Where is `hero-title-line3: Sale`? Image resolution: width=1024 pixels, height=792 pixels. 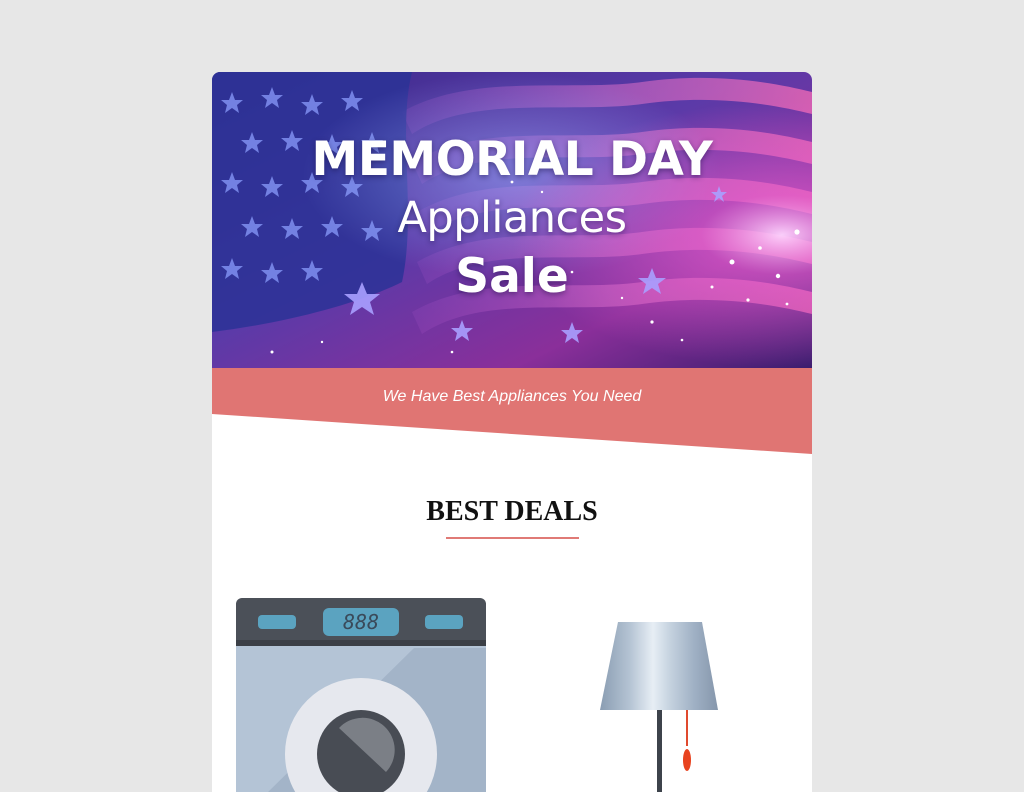
hero-title-line3: Sale is located at coordinates (512, 276).